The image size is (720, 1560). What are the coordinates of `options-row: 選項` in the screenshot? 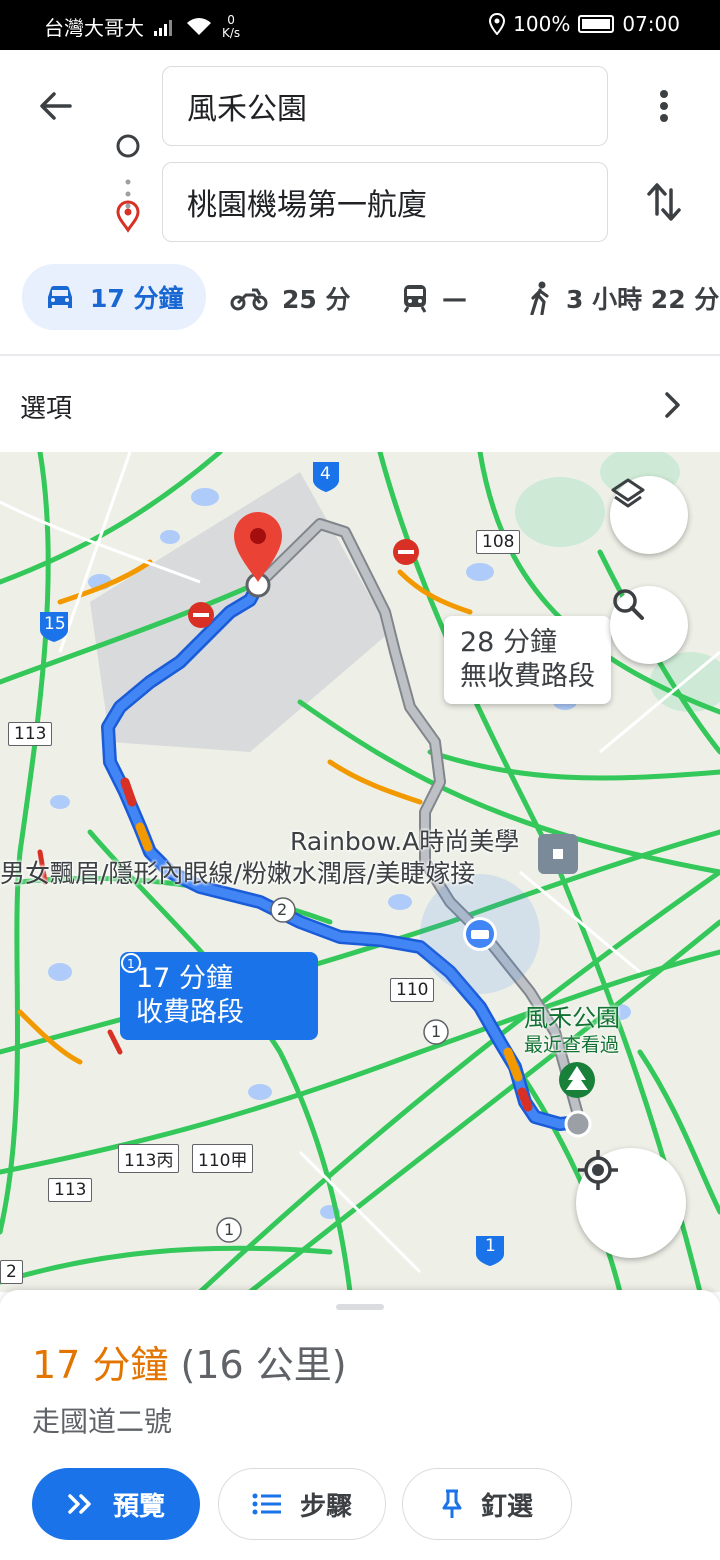 It's located at (360, 404).